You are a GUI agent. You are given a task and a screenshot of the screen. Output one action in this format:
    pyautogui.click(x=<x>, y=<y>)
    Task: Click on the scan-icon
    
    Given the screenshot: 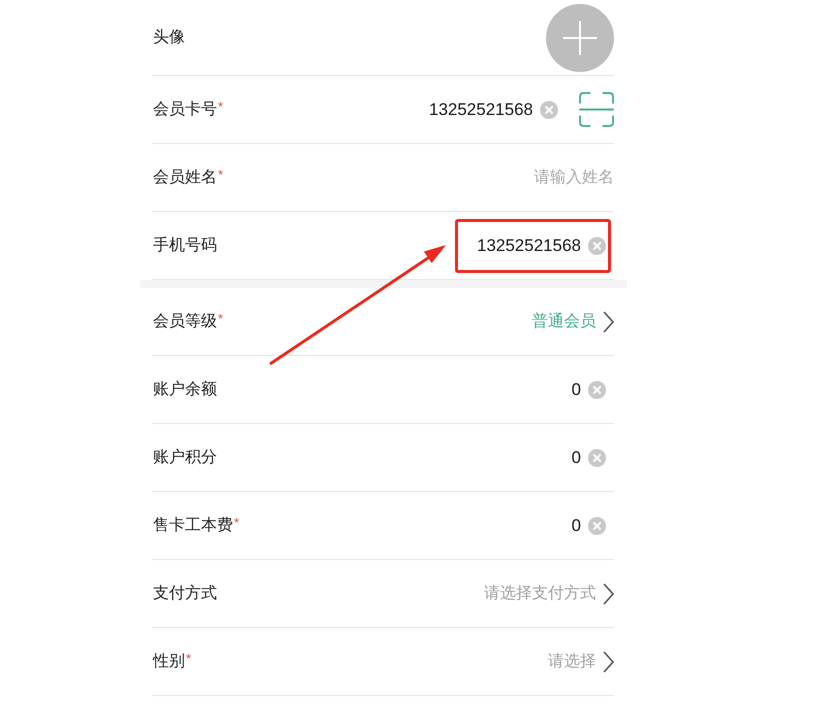 What is the action you would take?
    pyautogui.click(x=596, y=109)
    